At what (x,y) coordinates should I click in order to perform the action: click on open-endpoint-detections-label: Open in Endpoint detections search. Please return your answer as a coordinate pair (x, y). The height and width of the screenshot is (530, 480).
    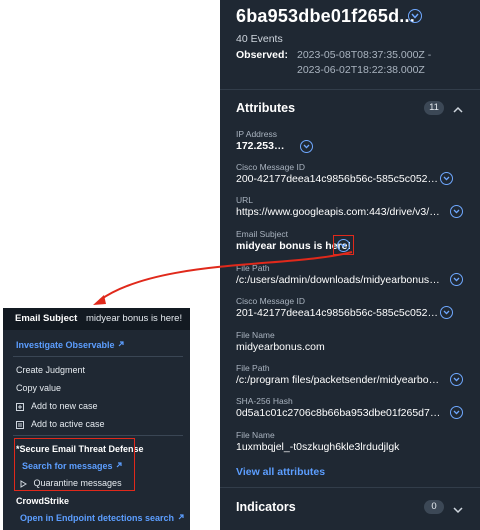
    Looking at the image, I should click on (97, 518).